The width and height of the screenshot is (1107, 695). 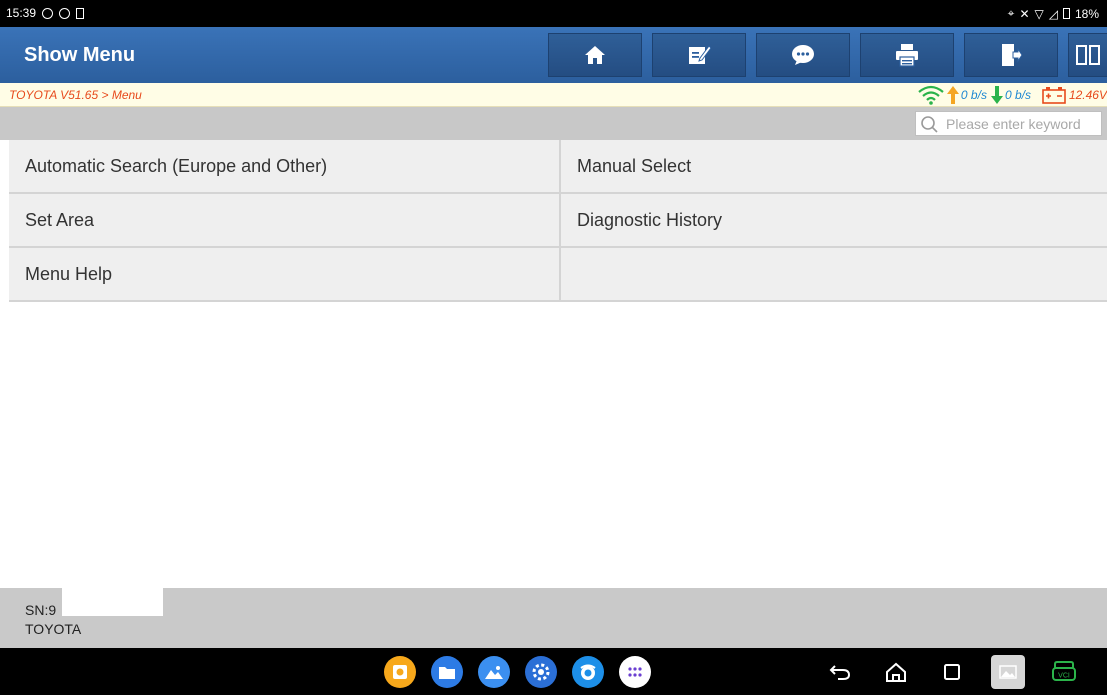 I want to click on menu-item-empty, so click(x=834, y=274).